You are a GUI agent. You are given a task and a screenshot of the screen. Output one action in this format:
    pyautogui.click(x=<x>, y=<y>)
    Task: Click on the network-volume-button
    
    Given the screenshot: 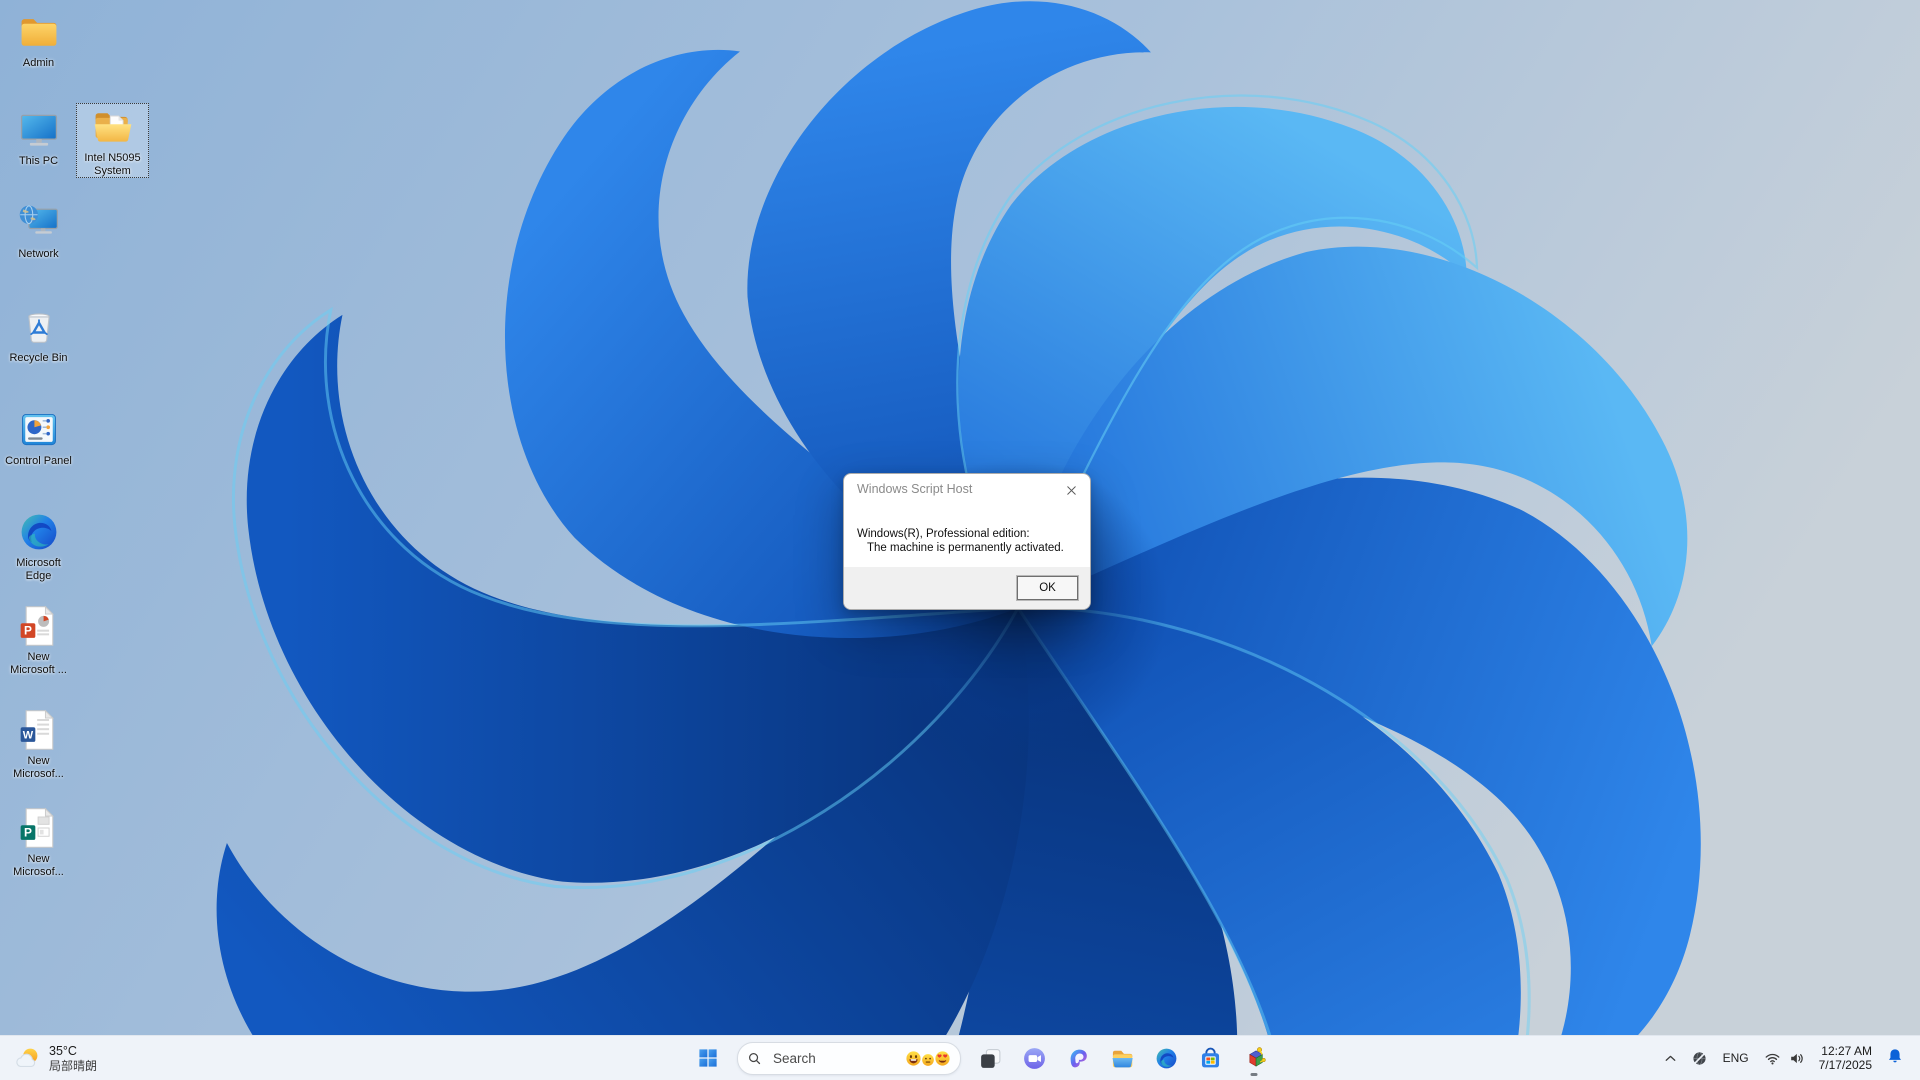 What is the action you would take?
    pyautogui.click(x=1784, y=1058)
    